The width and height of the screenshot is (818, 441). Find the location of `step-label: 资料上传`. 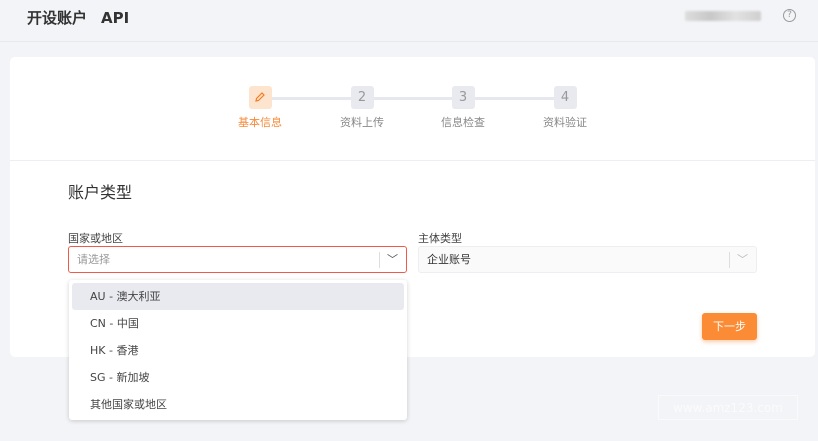

step-label: 资料上传 is located at coordinates (362, 122).